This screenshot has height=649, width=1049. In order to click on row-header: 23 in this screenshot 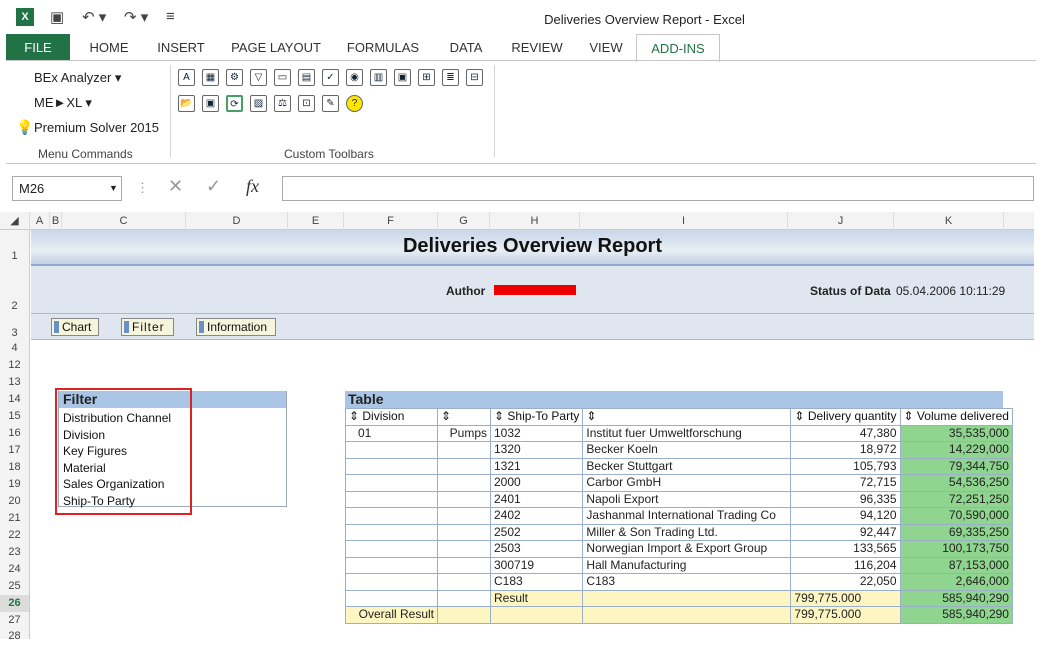, I will do `click(15, 552)`.